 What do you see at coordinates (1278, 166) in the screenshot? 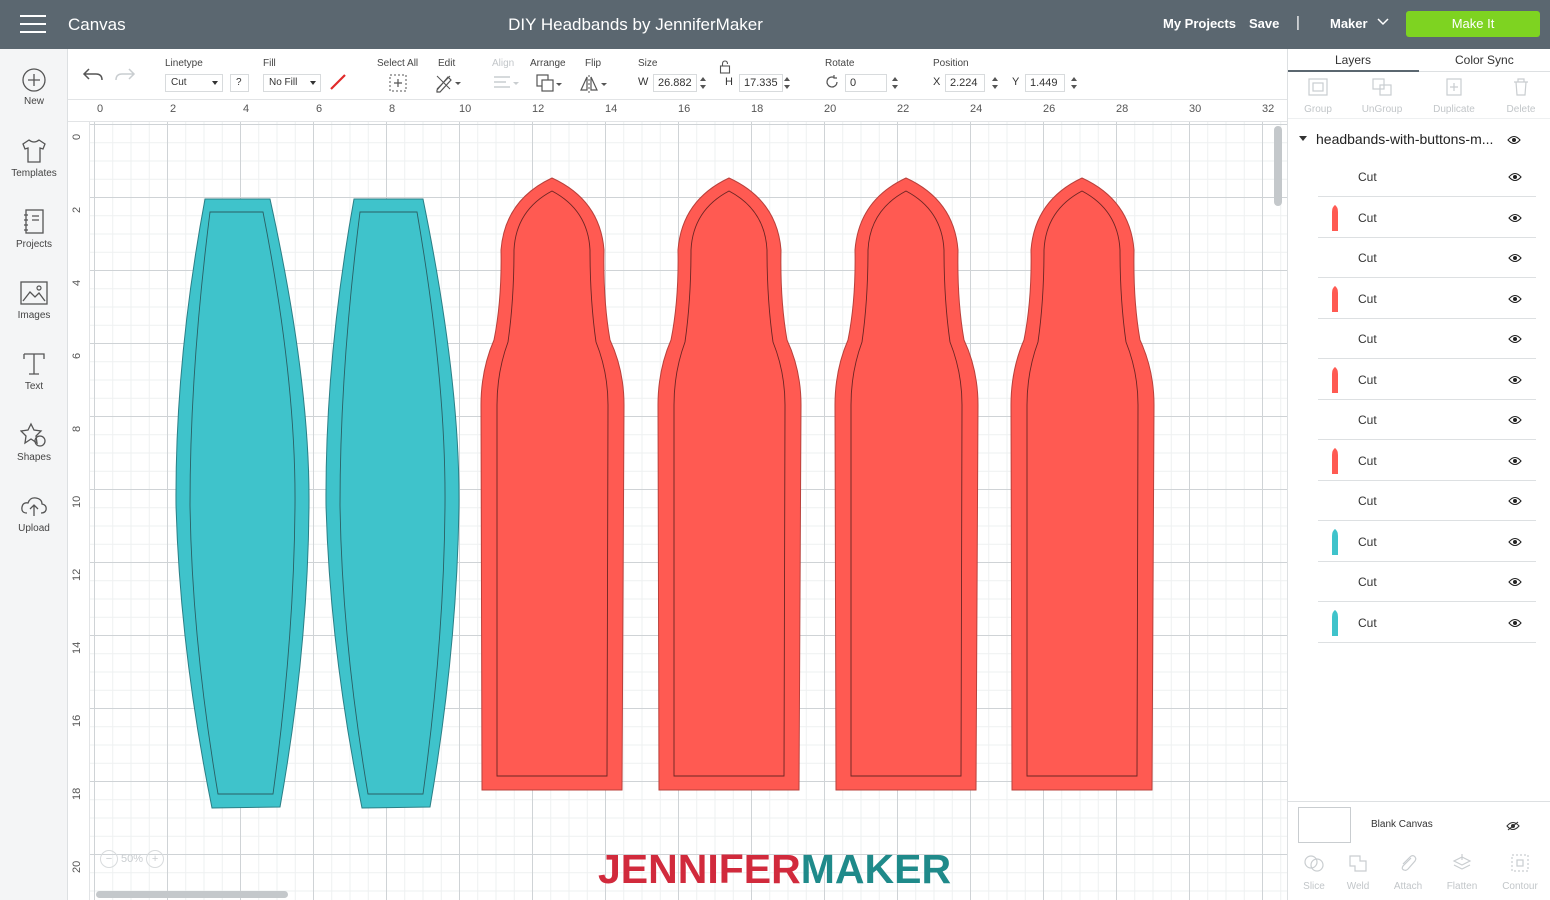
I see `vertical-scrollbar` at bounding box center [1278, 166].